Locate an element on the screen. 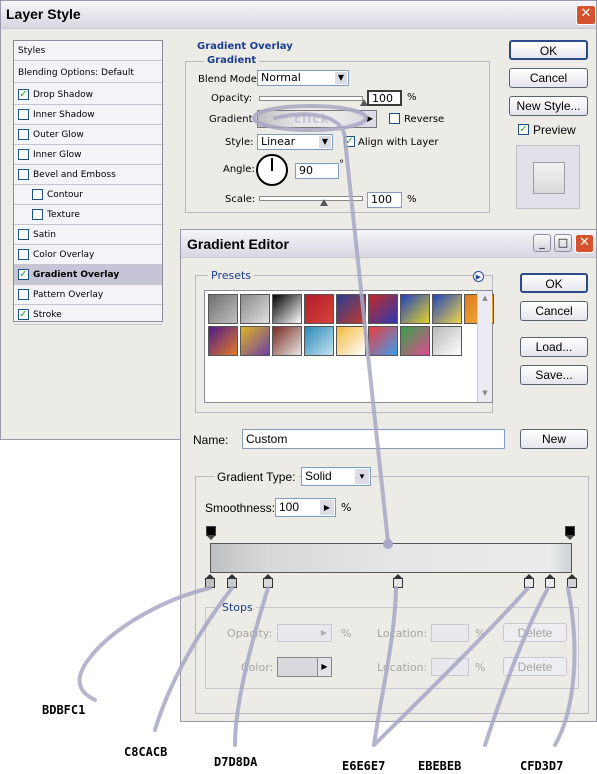 Image resolution: width=597 pixels, height=774 pixels. layer-style-ok-button: OK is located at coordinates (548, 50).